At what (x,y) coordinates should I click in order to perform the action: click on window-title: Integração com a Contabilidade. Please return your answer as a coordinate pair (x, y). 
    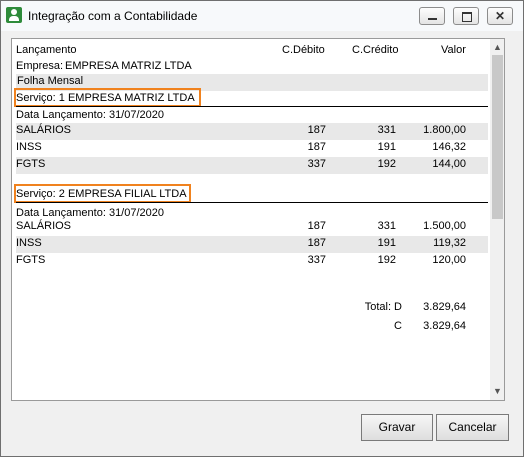
    Looking at the image, I should click on (113, 16).